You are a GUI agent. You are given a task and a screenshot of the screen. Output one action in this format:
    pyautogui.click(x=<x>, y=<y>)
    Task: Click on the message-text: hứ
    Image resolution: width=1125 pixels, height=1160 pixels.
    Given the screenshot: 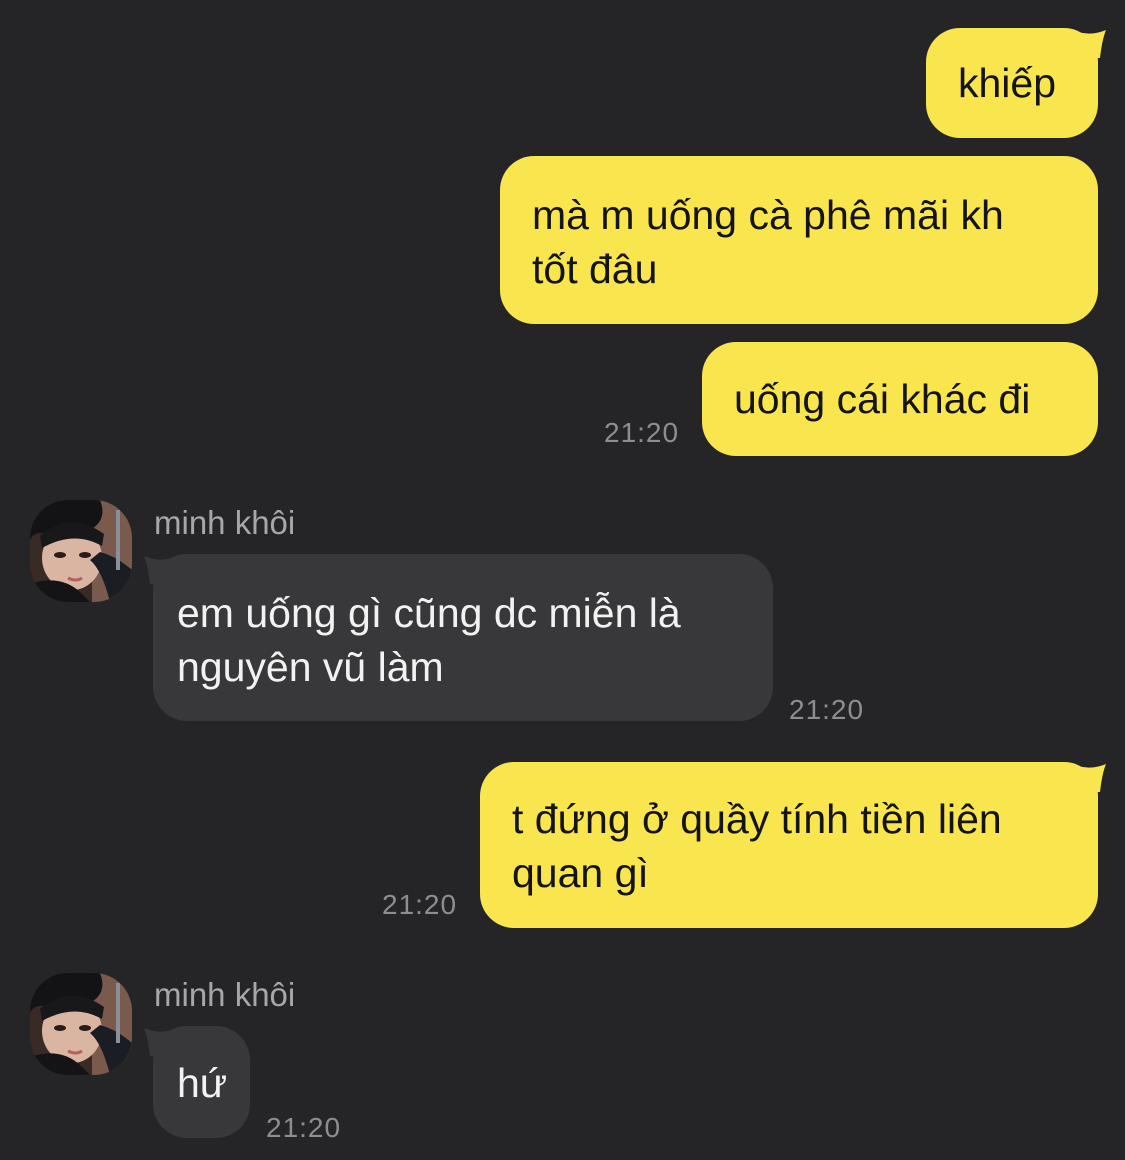 What is the action you would take?
    pyautogui.click(x=202, y=1083)
    